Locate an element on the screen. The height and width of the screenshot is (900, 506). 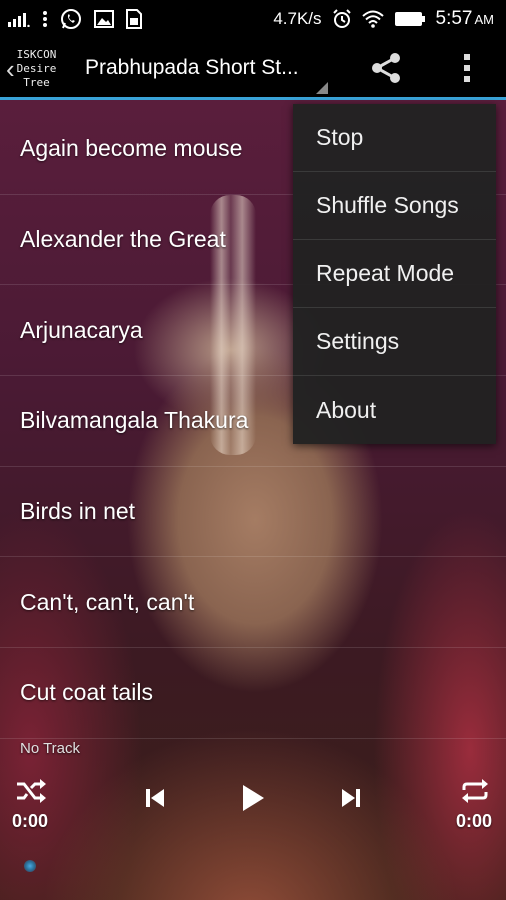
shuffle-icon is located at coordinates (31, 791).